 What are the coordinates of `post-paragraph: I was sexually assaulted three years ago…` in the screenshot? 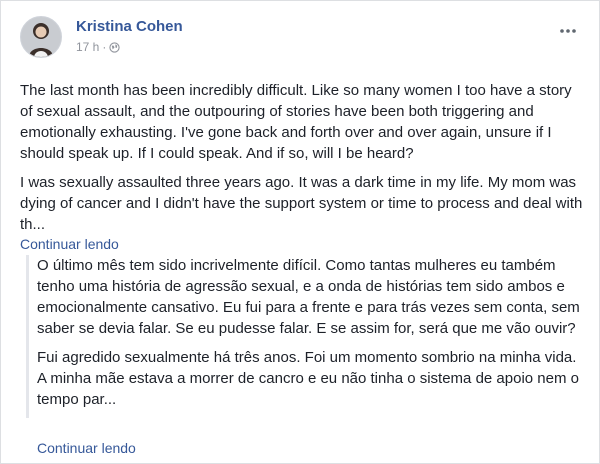 It's located at (301, 203).